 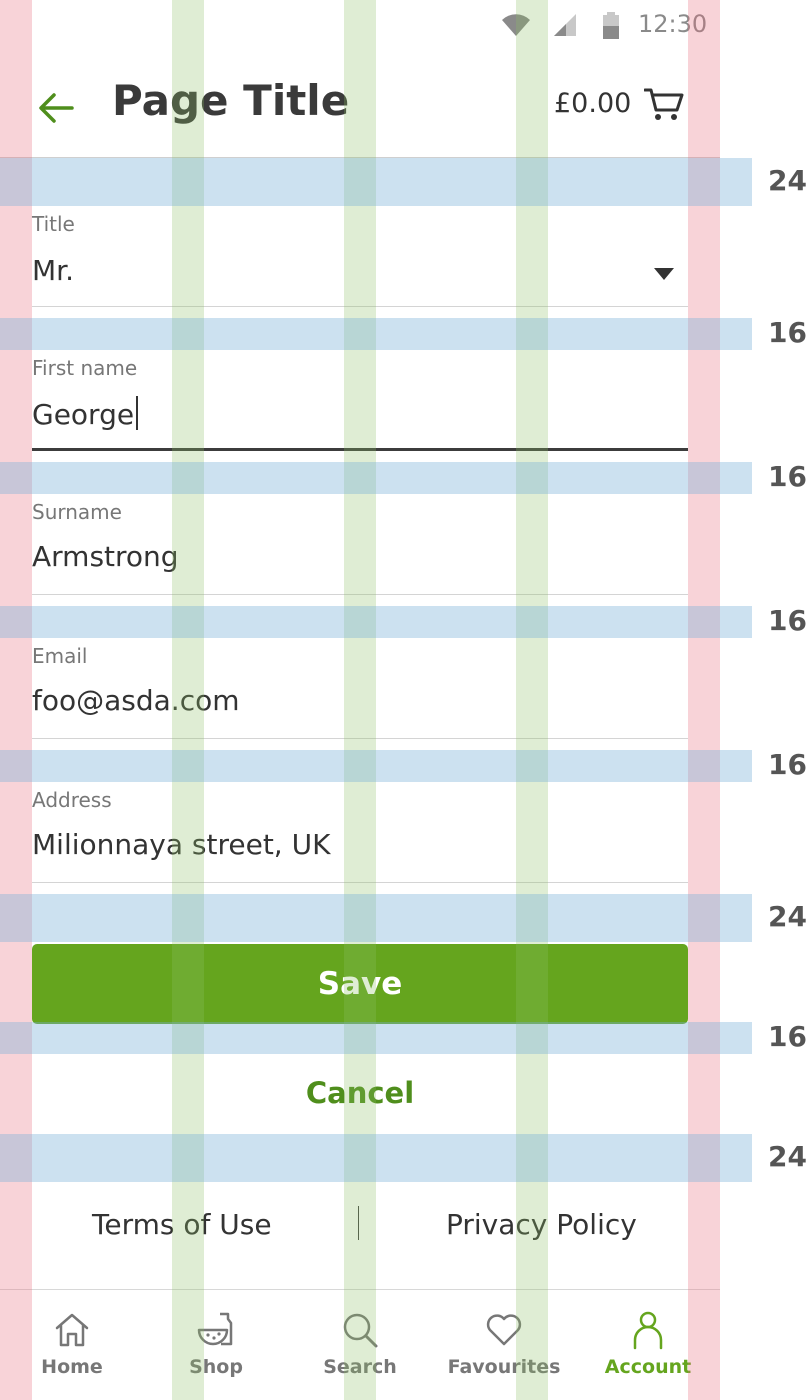 I want to click on shop-icon, so click(x=215, y=1329).